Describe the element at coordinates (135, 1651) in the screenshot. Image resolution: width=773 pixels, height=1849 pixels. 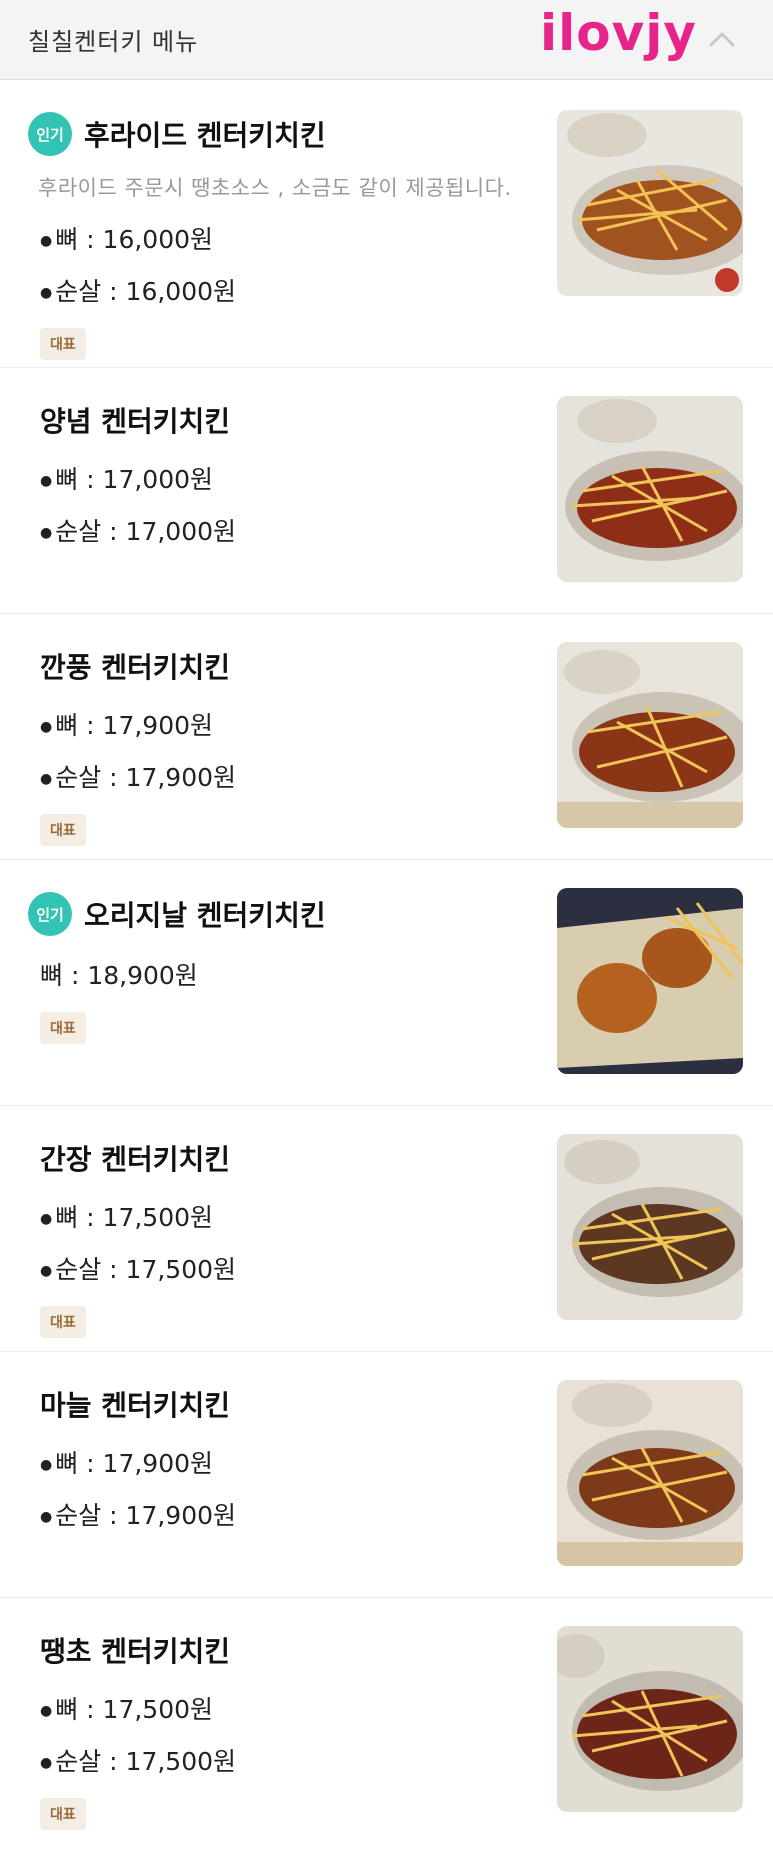
I see `item-name: 땡초 켄터키치킨` at that location.